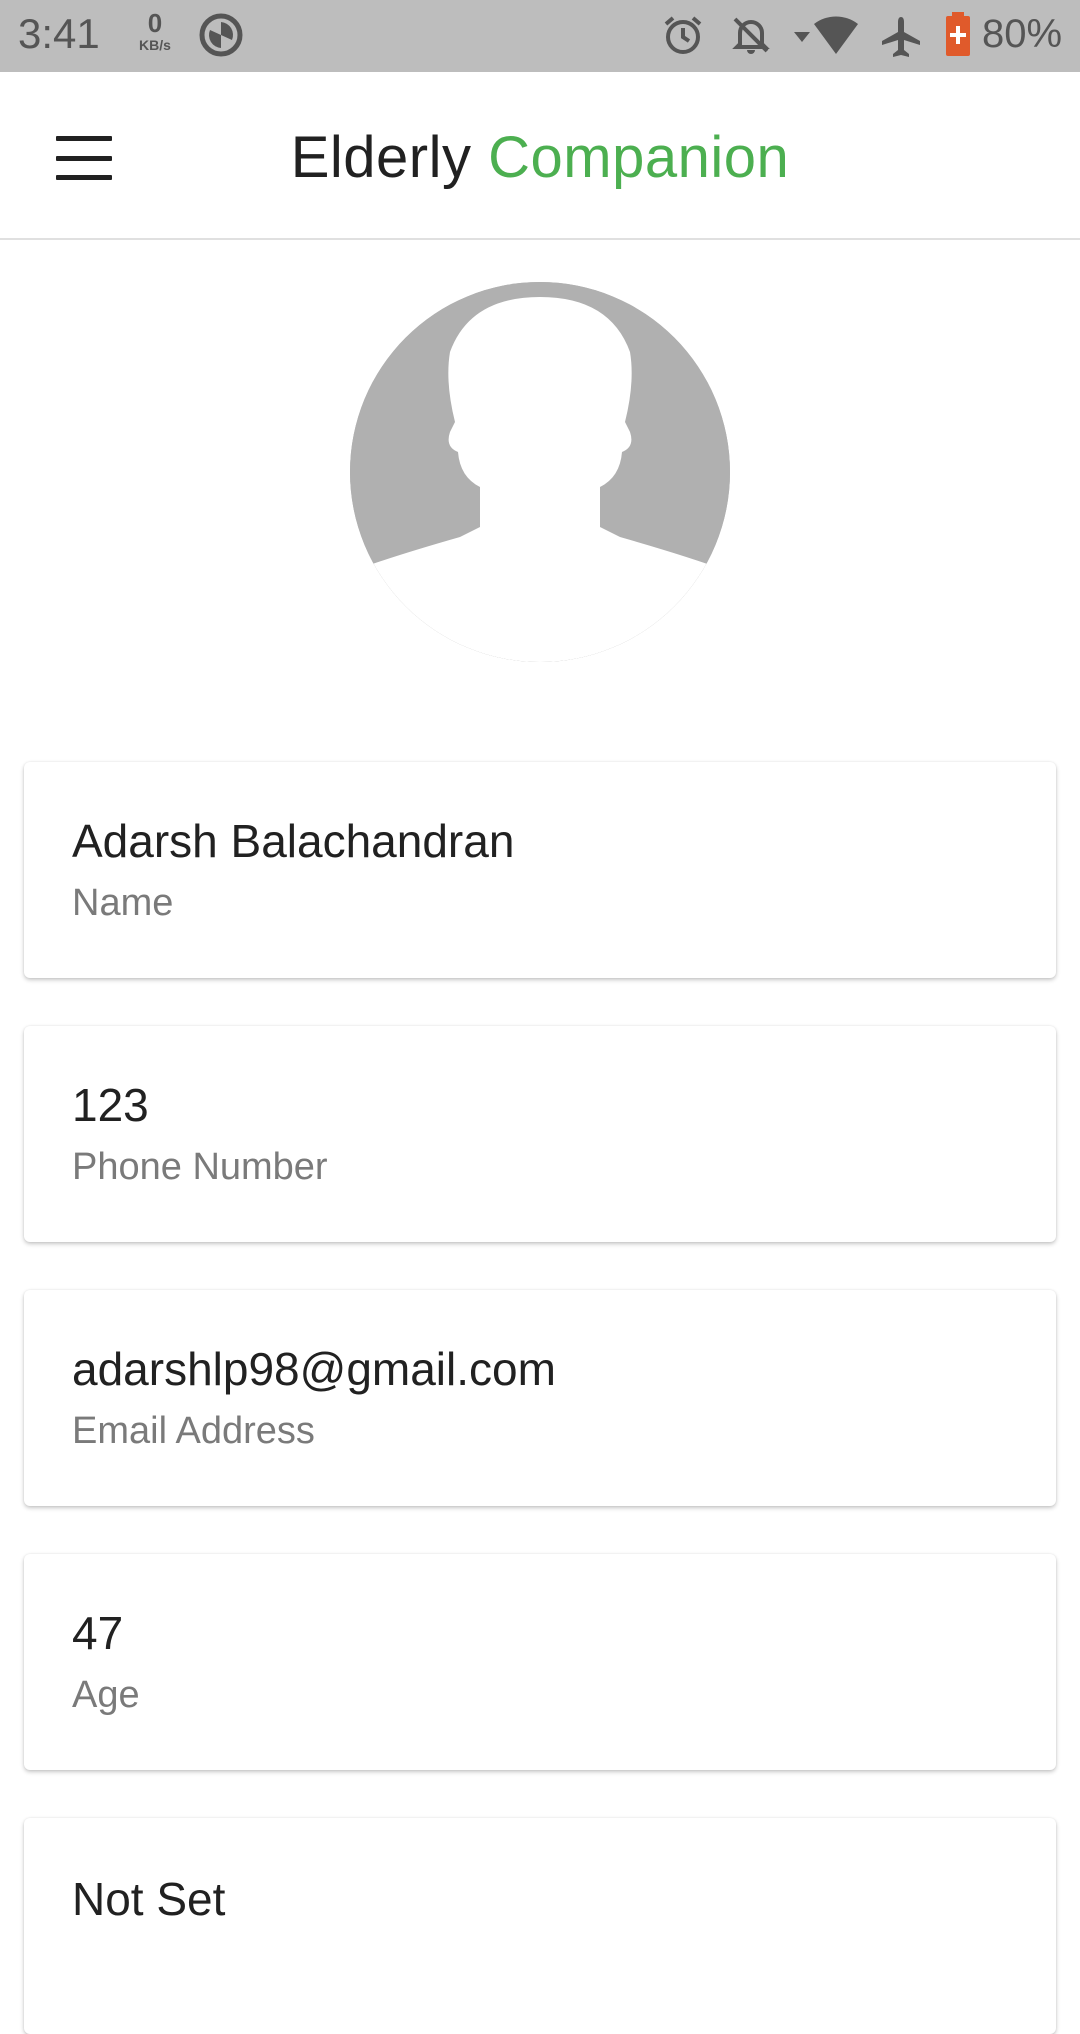 This screenshot has width=1080, height=2034. Describe the element at coordinates (293, 841) in the screenshot. I see `name-value: Adarsh Balachandran` at that location.